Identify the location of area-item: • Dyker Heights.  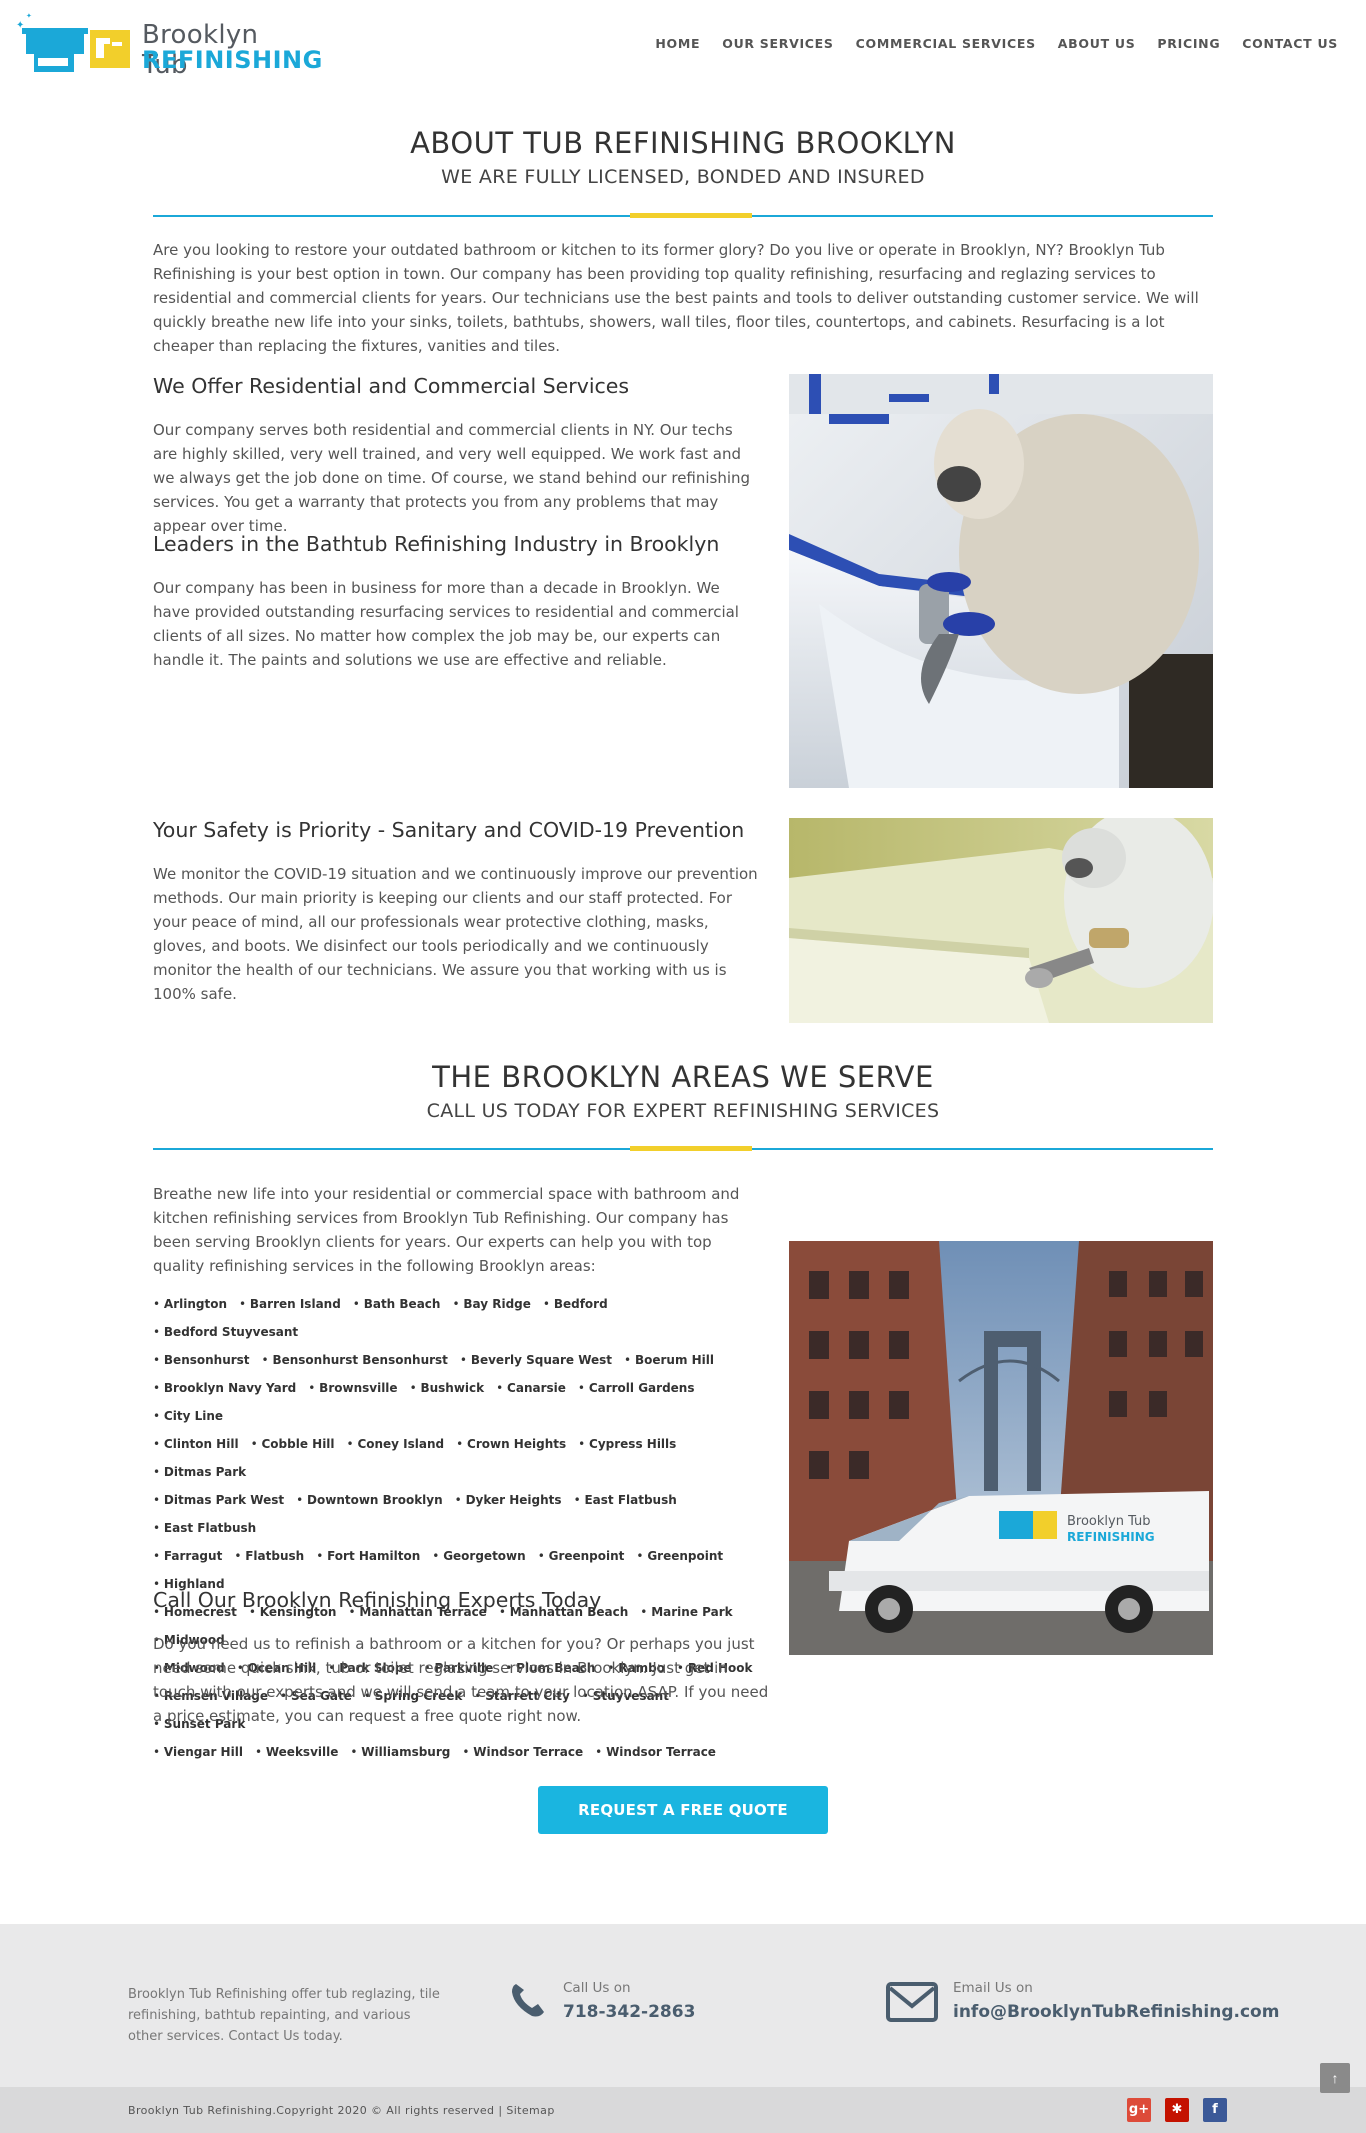
(508, 1500).